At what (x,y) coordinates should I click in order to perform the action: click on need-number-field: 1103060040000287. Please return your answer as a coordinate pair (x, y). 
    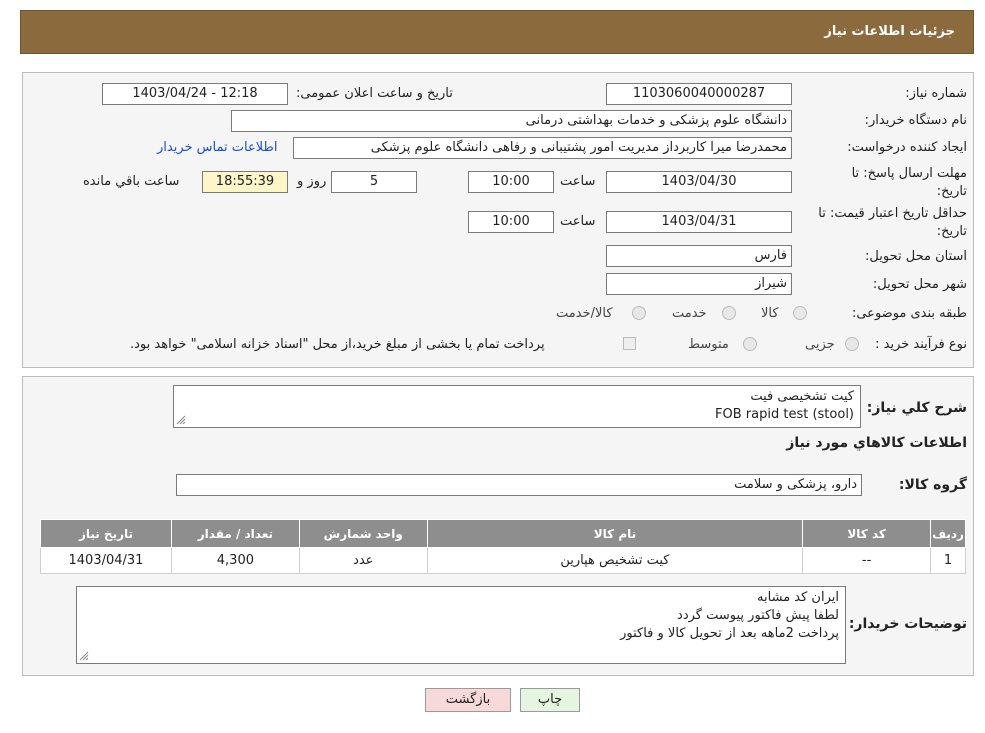
    Looking at the image, I should click on (699, 94).